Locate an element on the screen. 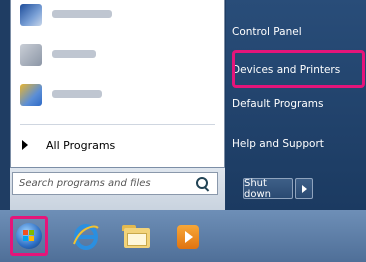  highlight-box is located at coordinates (298, 69).